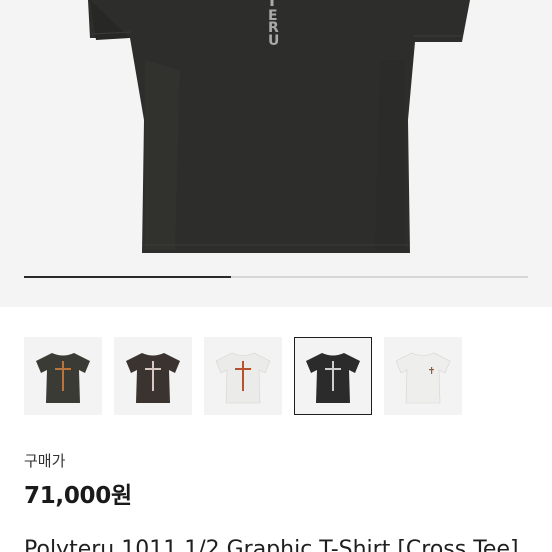 The width and height of the screenshot is (552, 552). What do you see at coordinates (63, 376) in the screenshot?
I see `thumb-charcoal-cross` at bounding box center [63, 376].